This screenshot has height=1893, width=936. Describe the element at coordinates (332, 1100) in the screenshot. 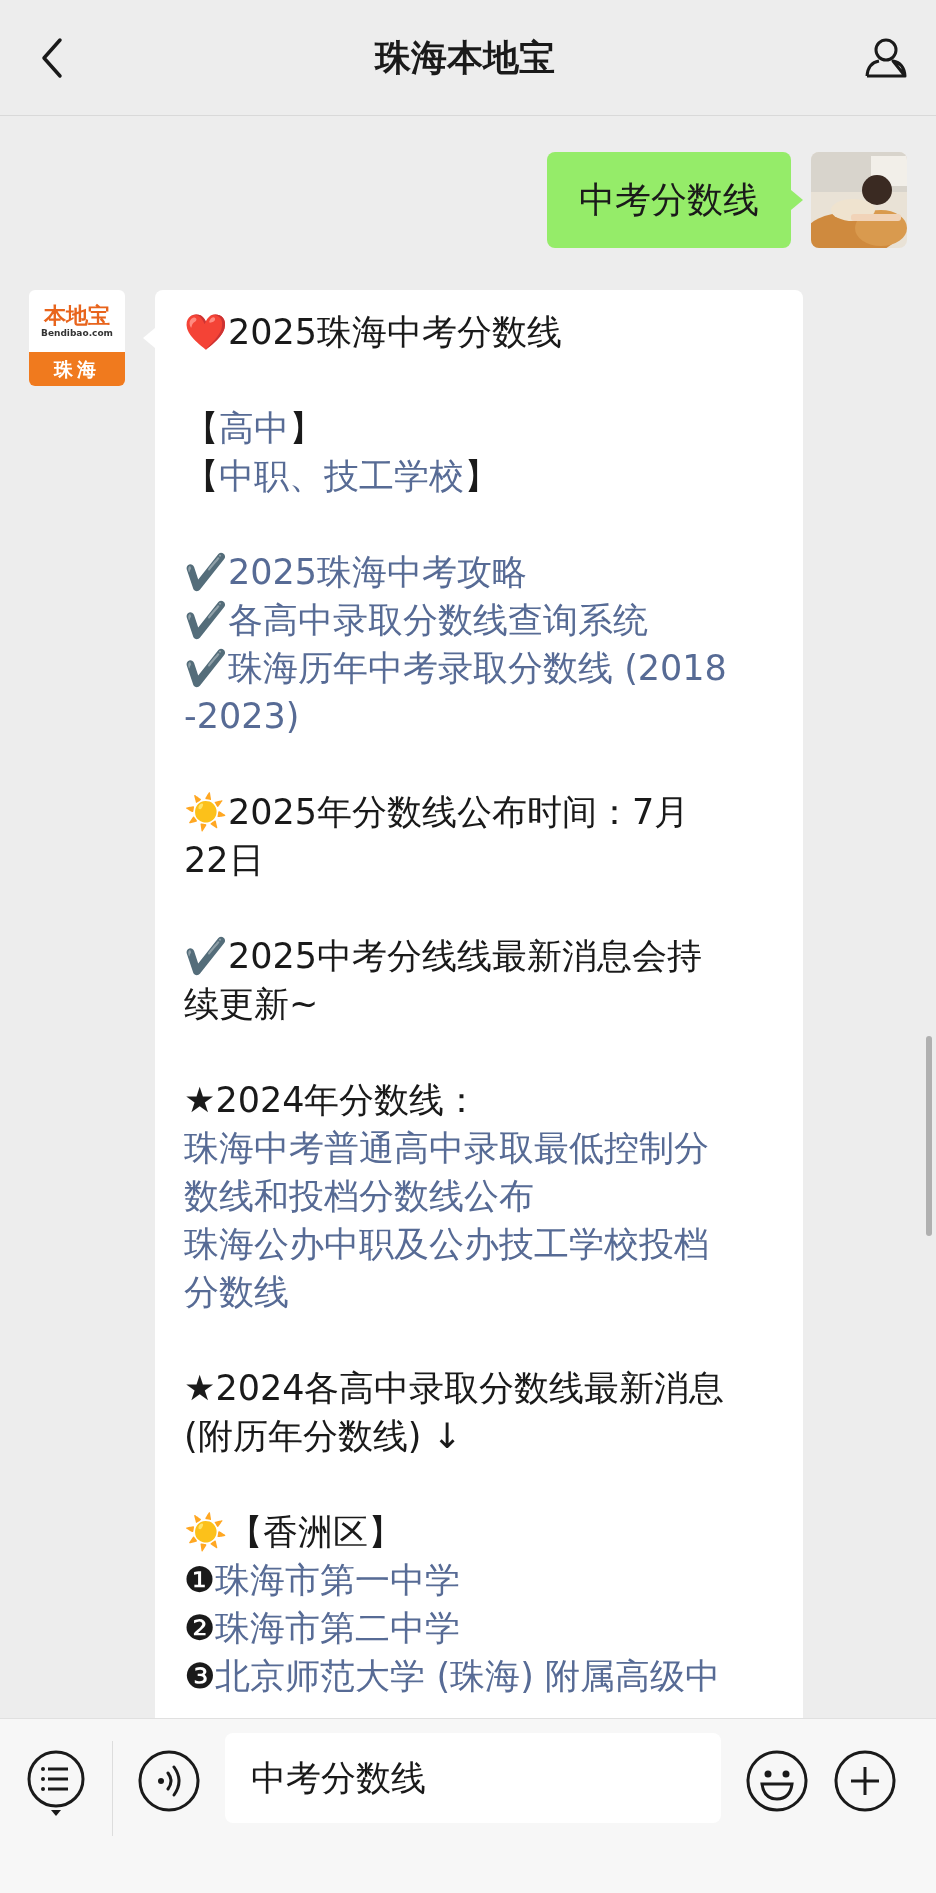

I see `message-text: ★2024年分数线：` at that location.